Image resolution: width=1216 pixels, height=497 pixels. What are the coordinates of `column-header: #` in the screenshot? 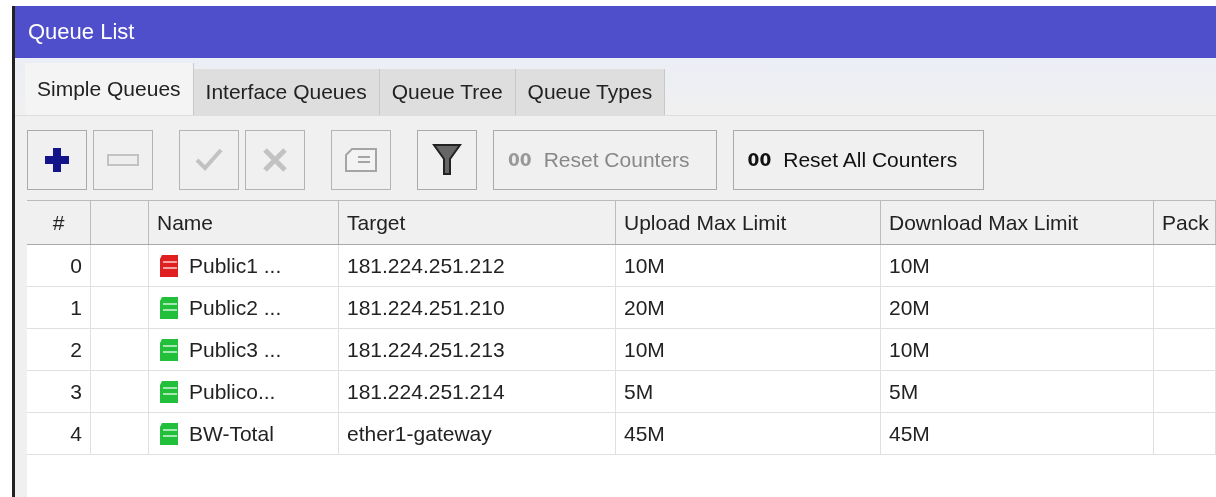 It's located at (59, 222).